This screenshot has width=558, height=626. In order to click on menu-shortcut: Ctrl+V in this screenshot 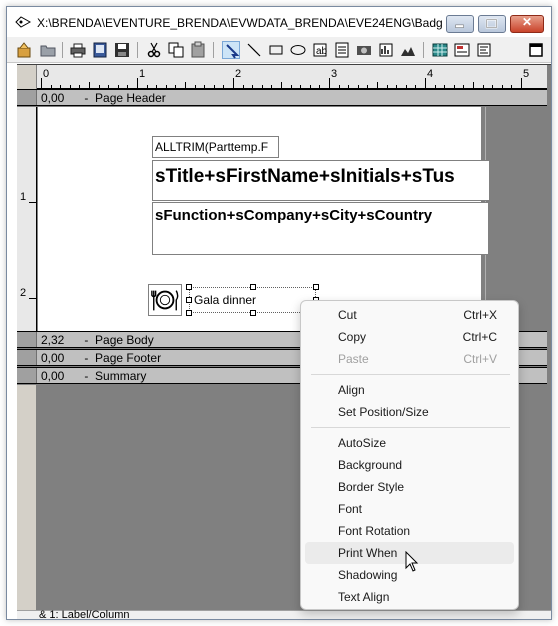, I will do `click(480, 359)`.